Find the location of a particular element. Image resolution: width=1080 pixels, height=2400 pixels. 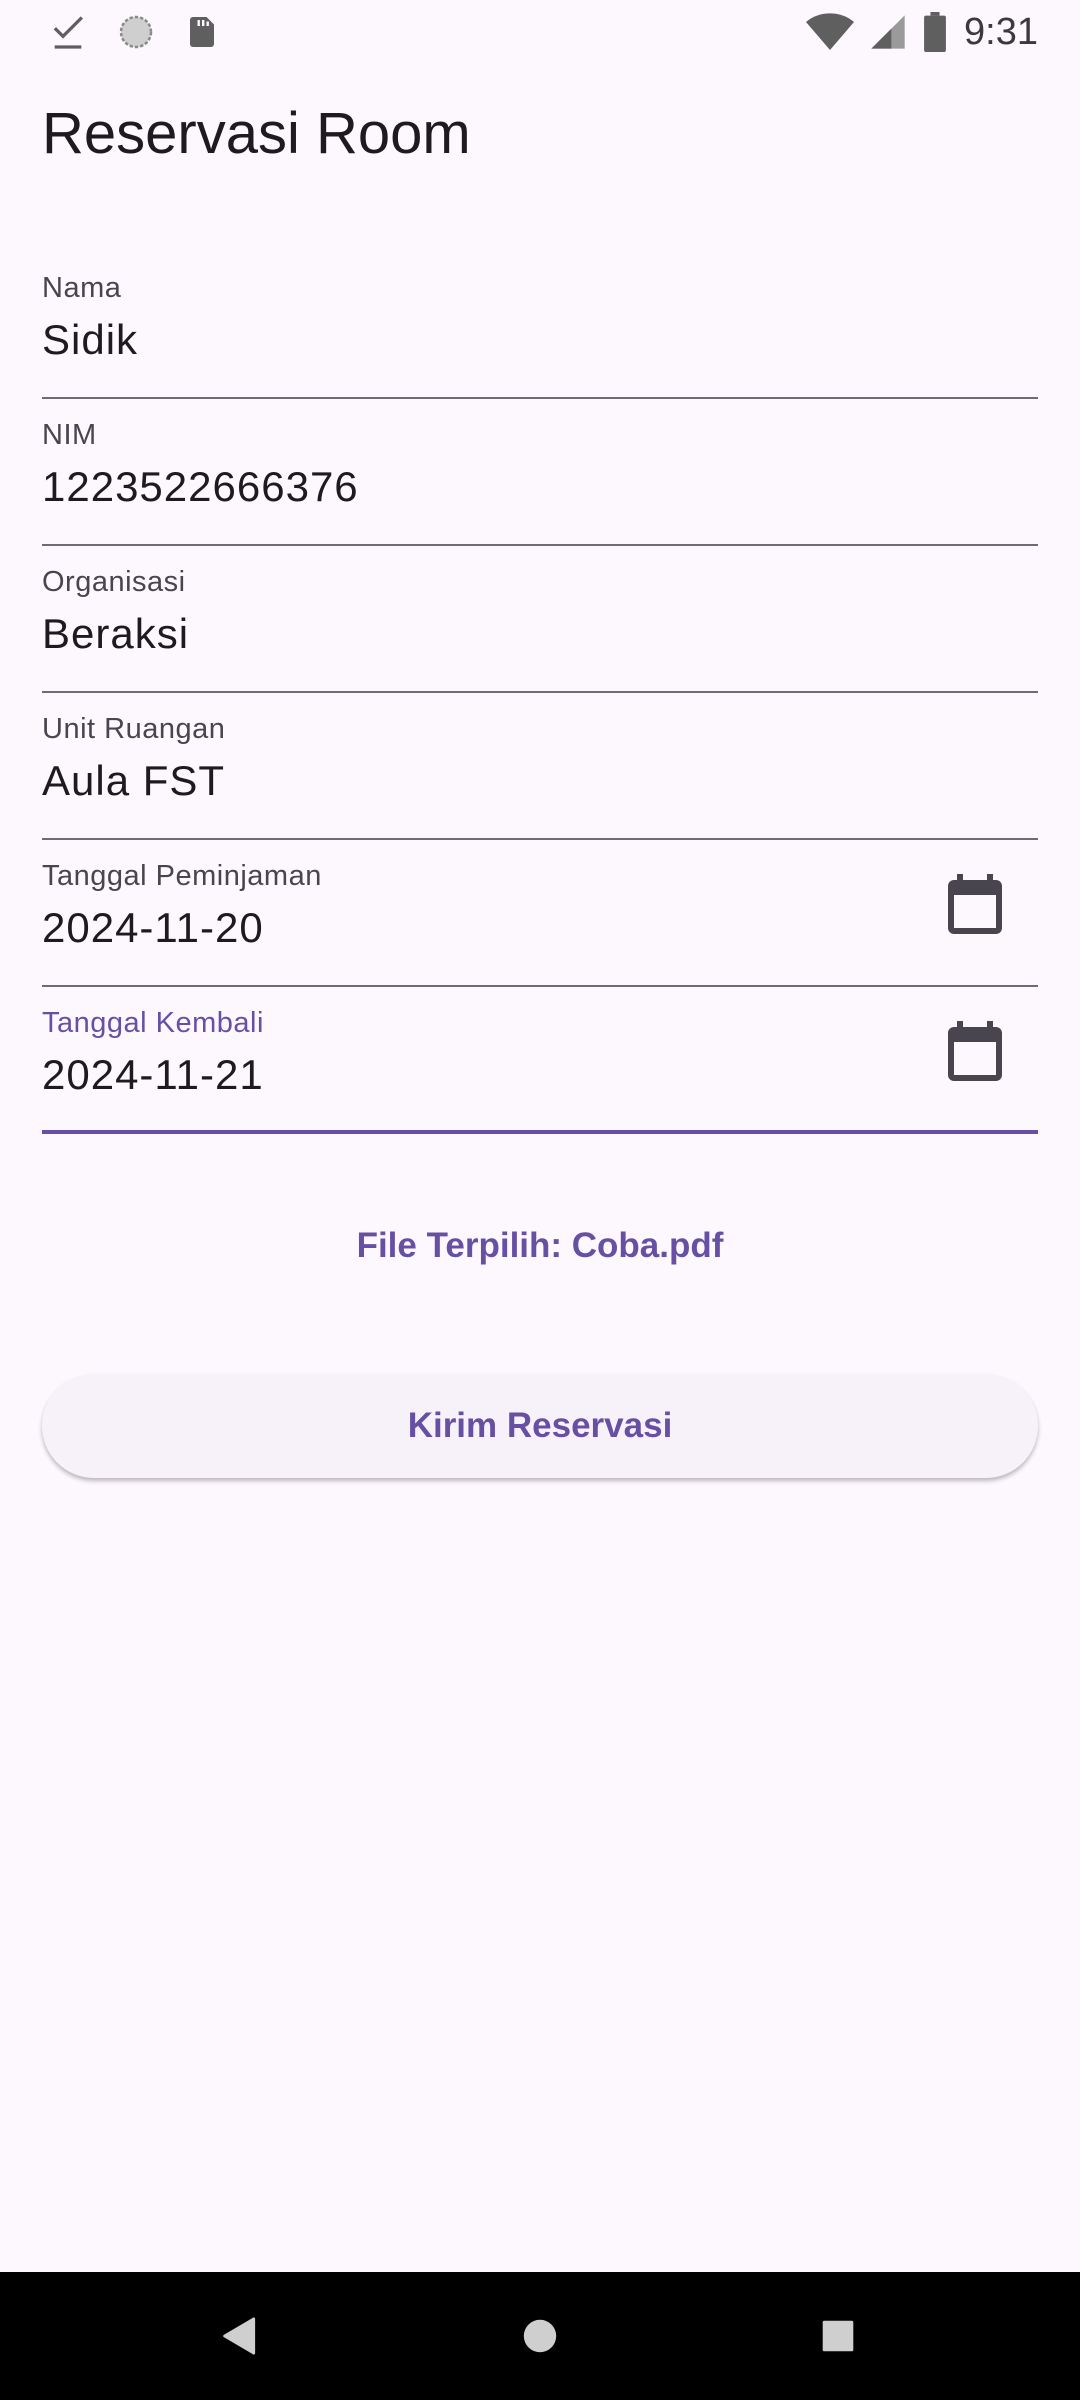

recents-icon is located at coordinates (838, 2336).